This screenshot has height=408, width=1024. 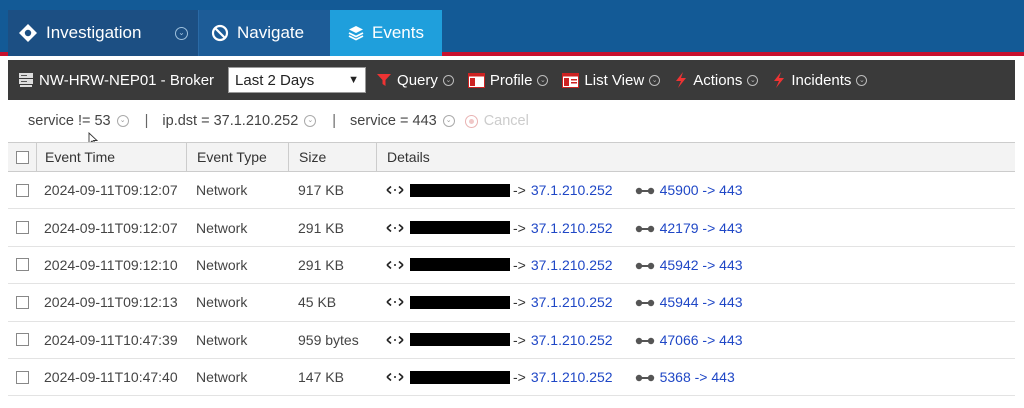 I want to click on filter-chip-service-443: service = 443 ⌄, so click(x=402, y=121).